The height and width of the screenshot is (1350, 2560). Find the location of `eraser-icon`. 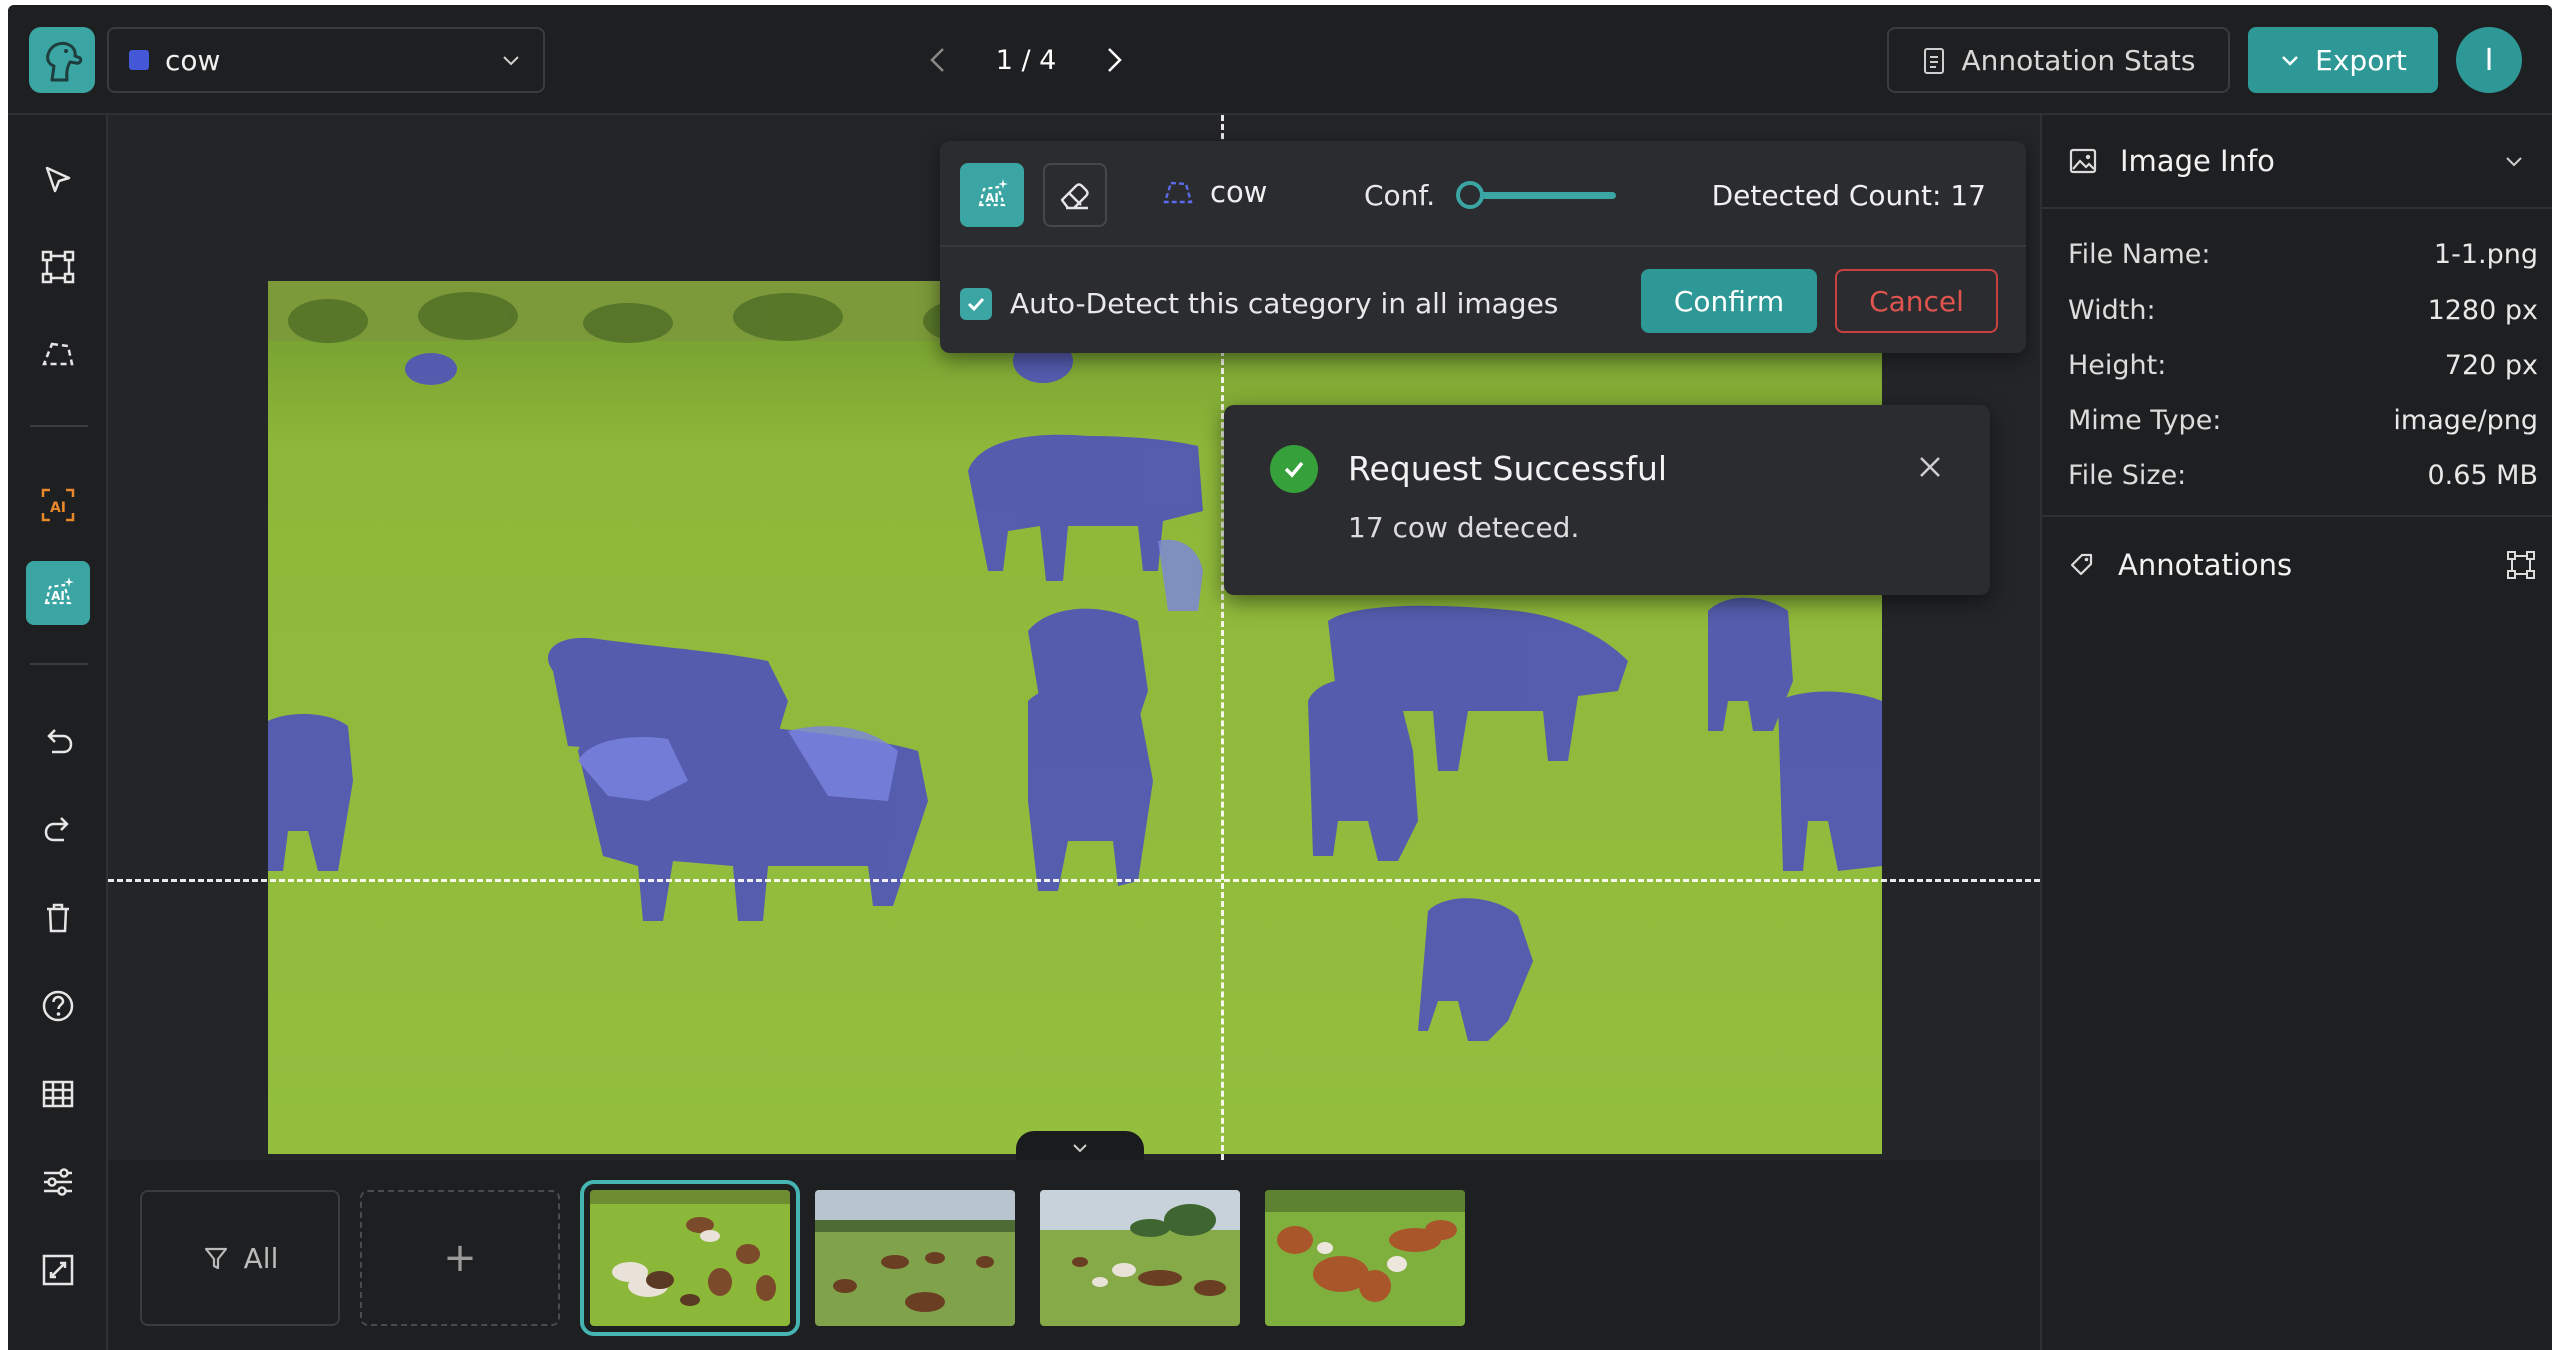

eraser-icon is located at coordinates (1074, 196).